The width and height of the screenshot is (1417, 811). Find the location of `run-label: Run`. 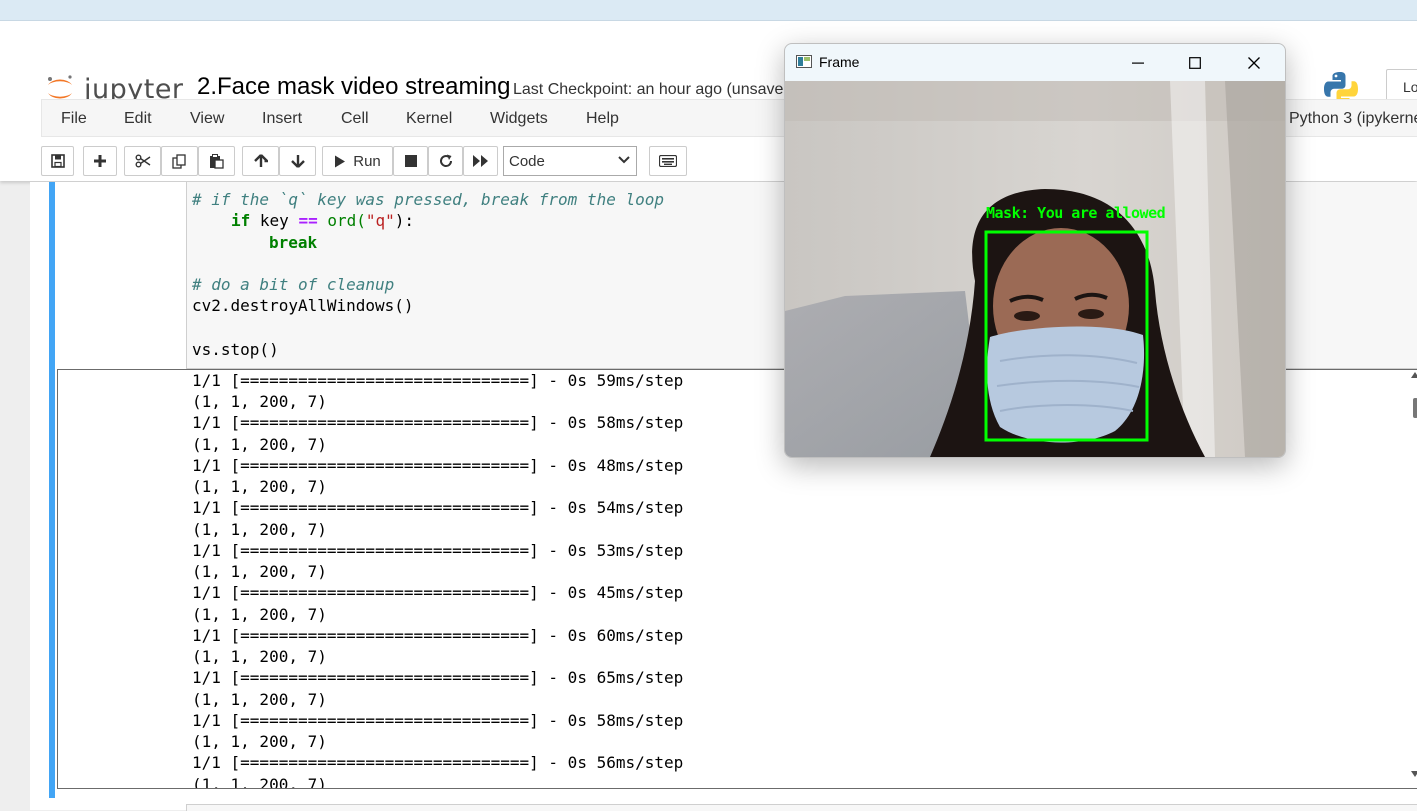

run-label: Run is located at coordinates (367, 161).